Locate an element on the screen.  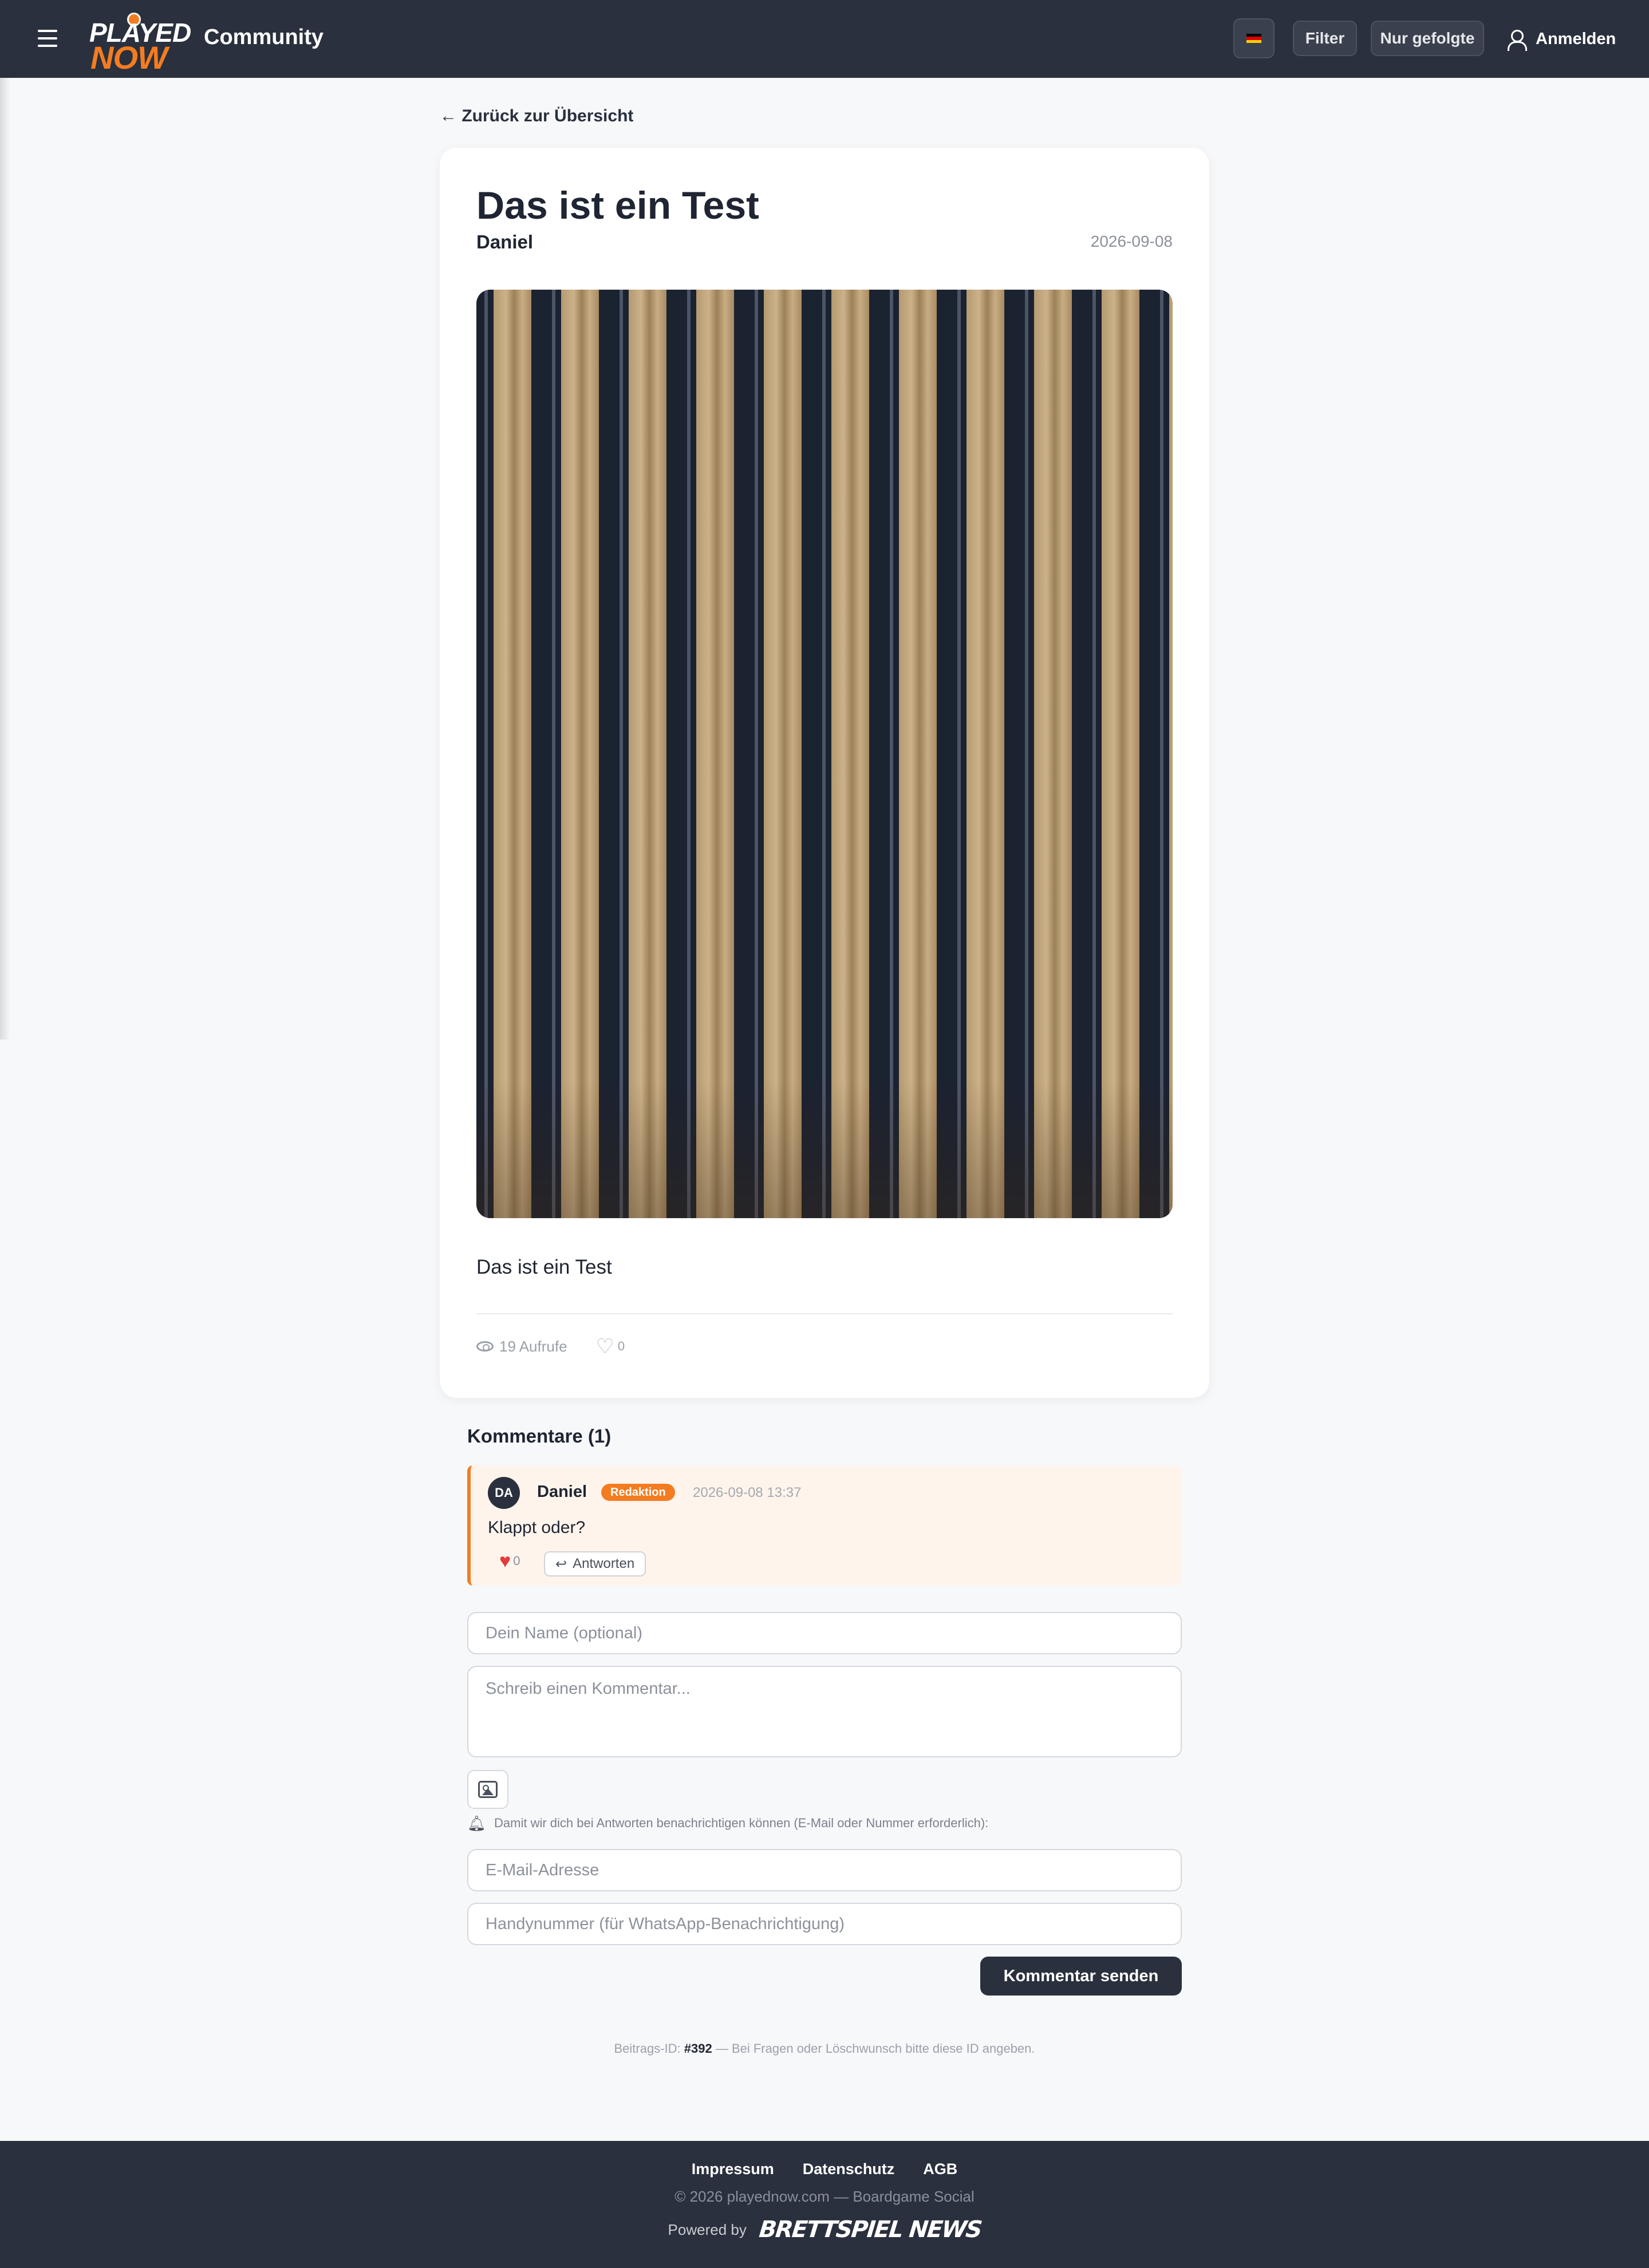
image-icon is located at coordinates (488, 1789).